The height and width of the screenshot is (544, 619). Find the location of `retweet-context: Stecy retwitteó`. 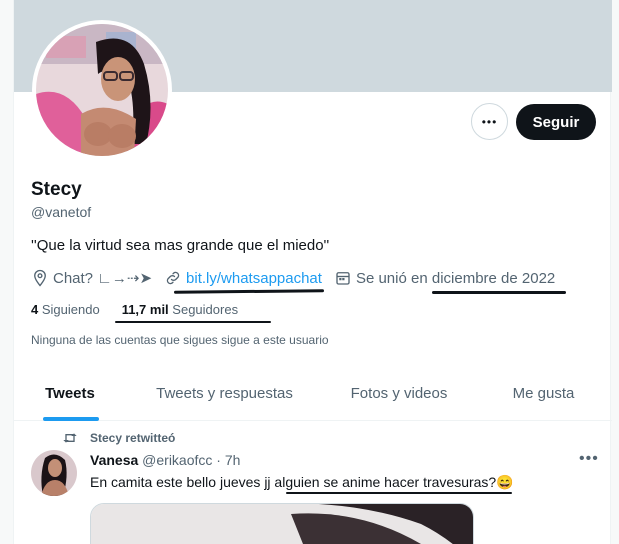

retweet-context: Stecy retwitteó is located at coordinates (118, 438).